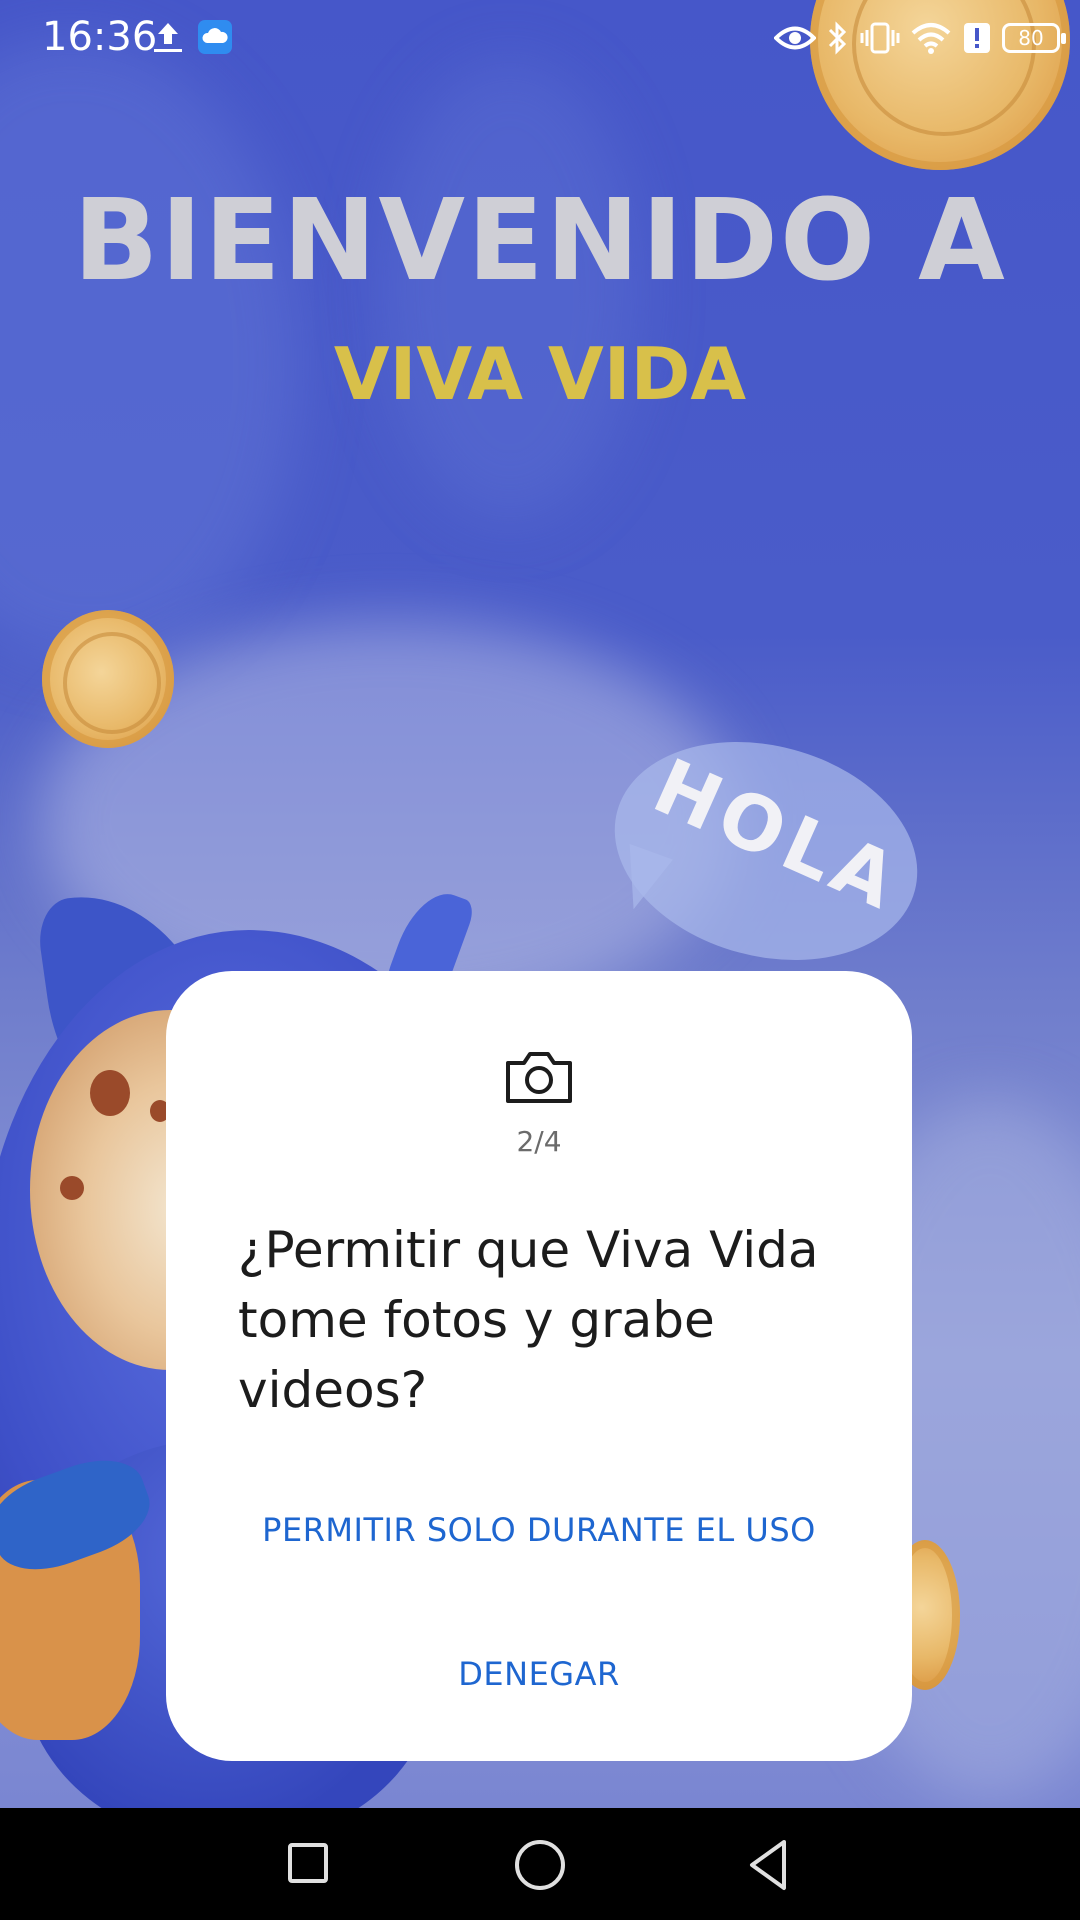 The height and width of the screenshot is (1920, 1080). I want to click on bluetooth-icon, so click(837, 38).